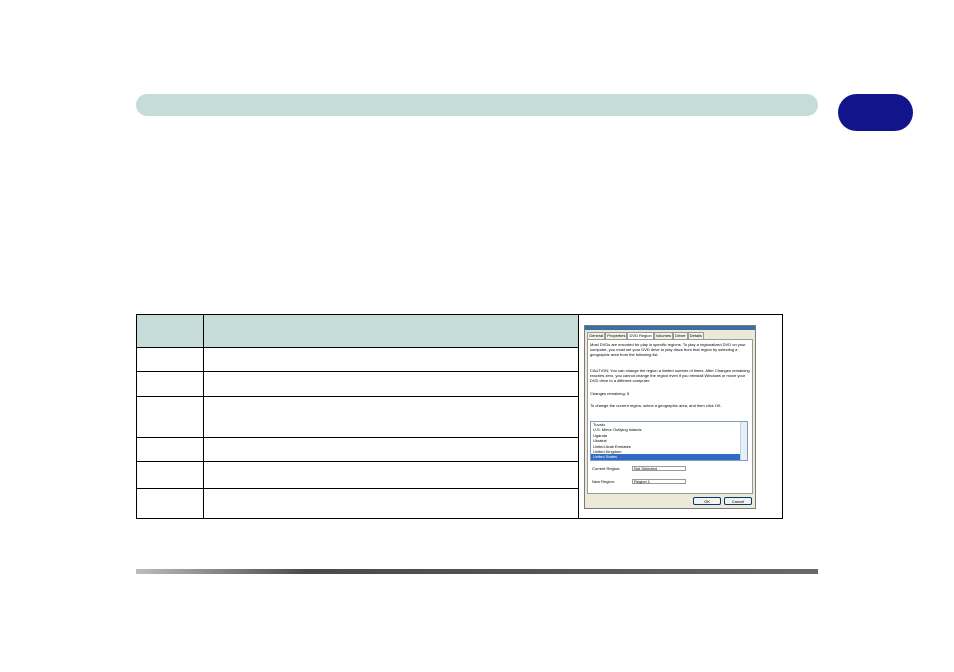  I want to click on table-body, so click(357, 432).